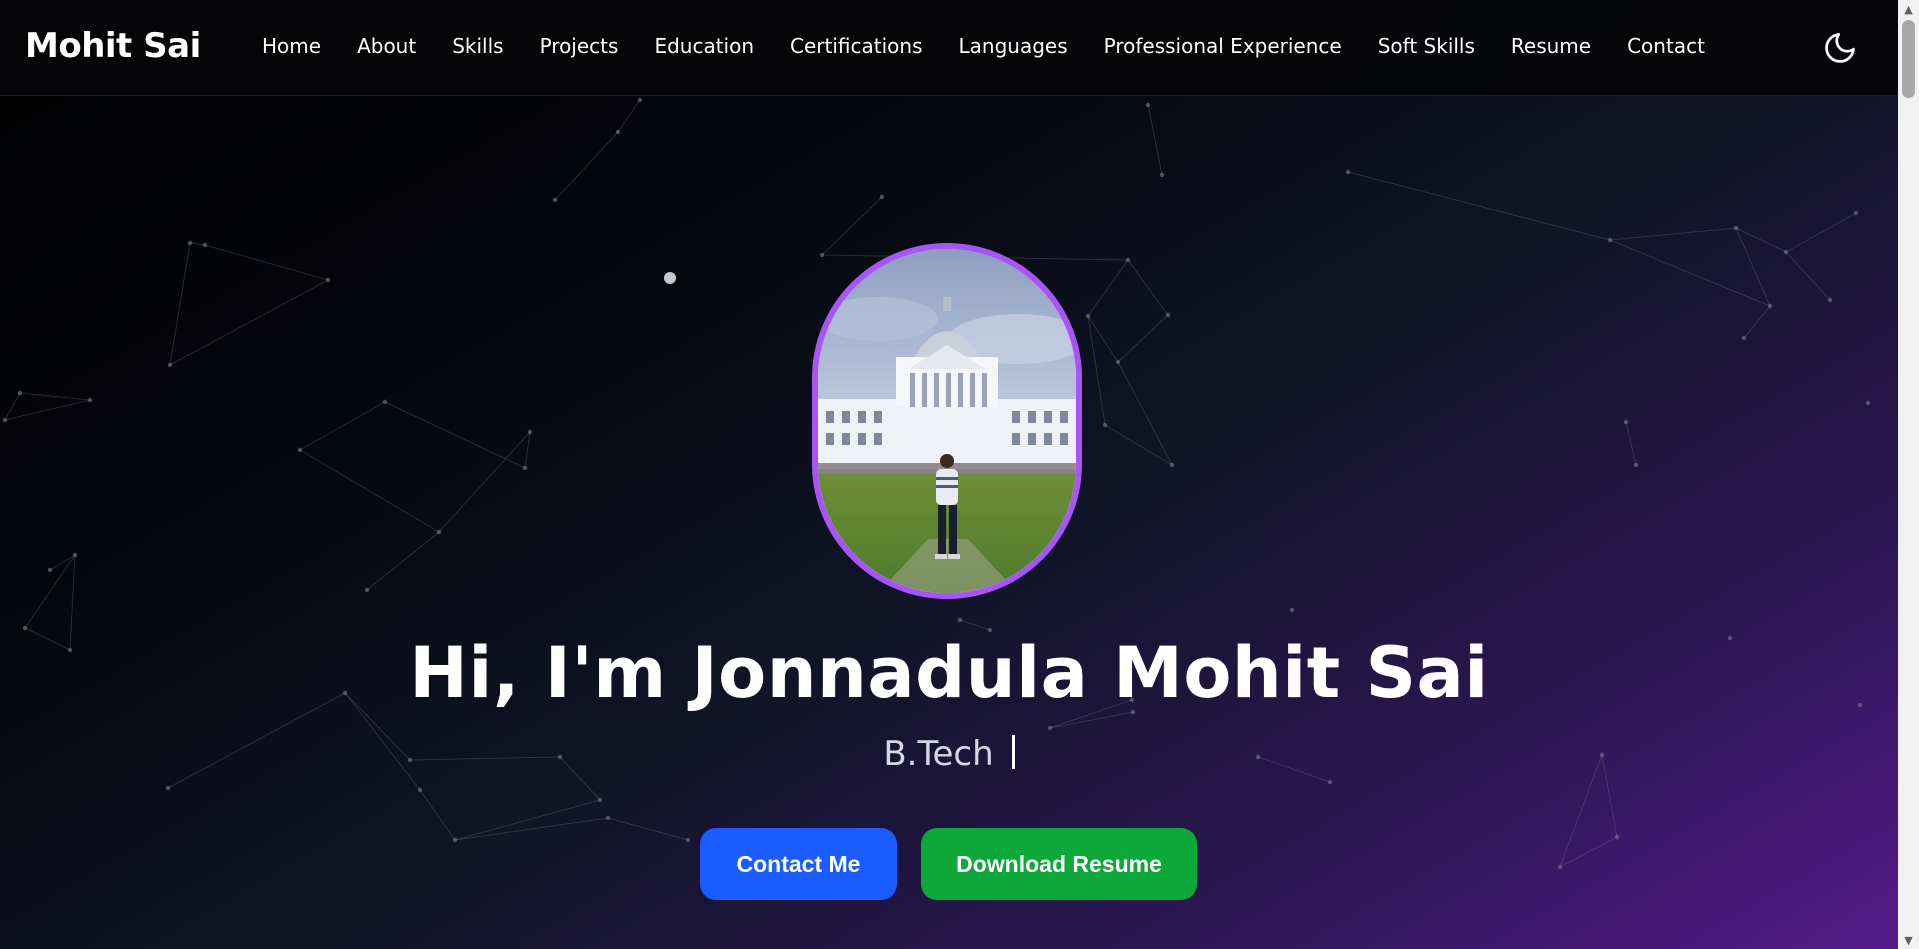  Describe the element at coordinates (1908, 9) in the screenshot. I see `scroll-up-arrow-icon: ▲` at that location.